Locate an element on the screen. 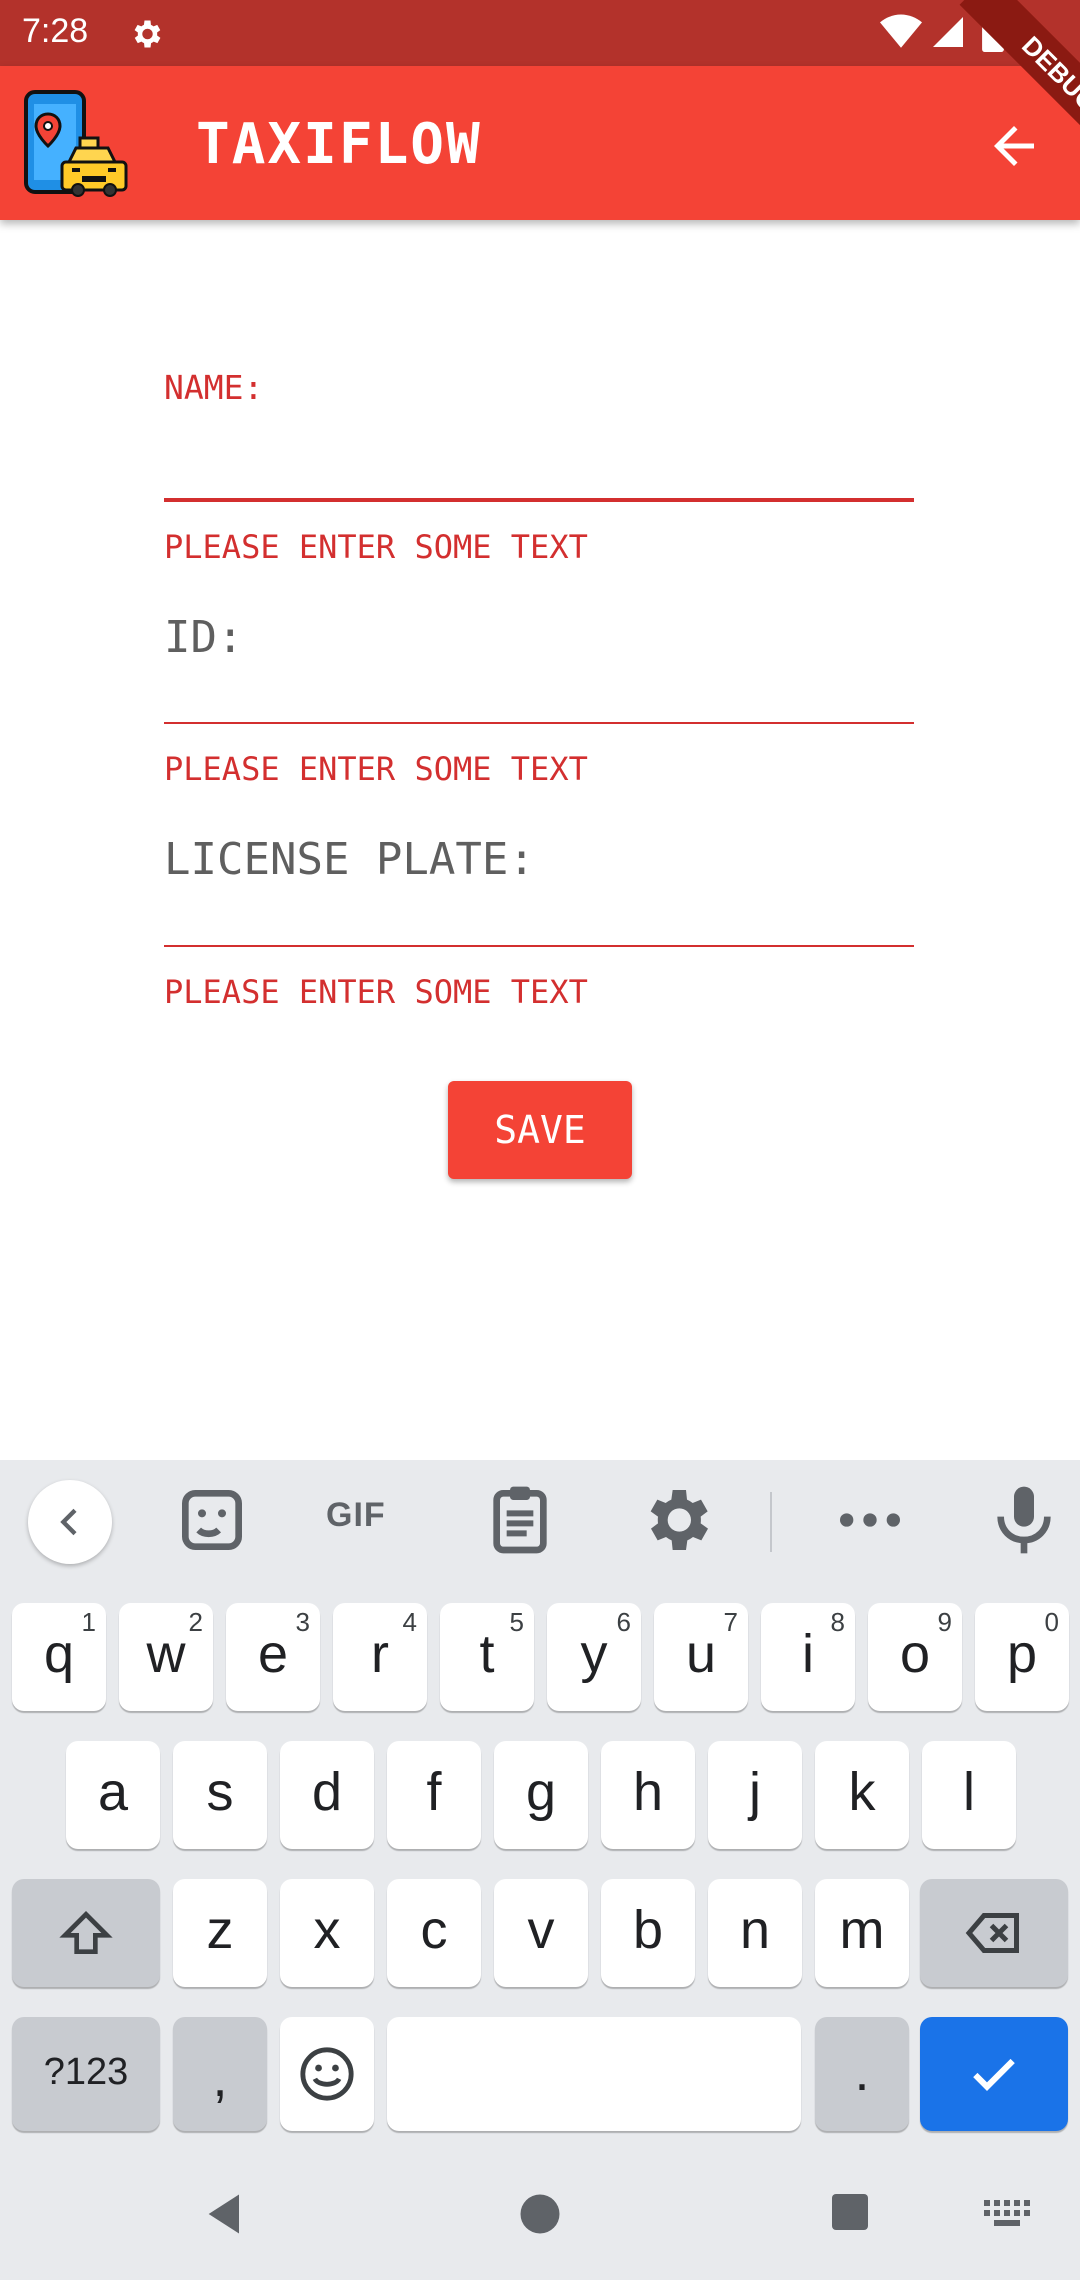  key-s: s is located at coordinates (220, 1795).